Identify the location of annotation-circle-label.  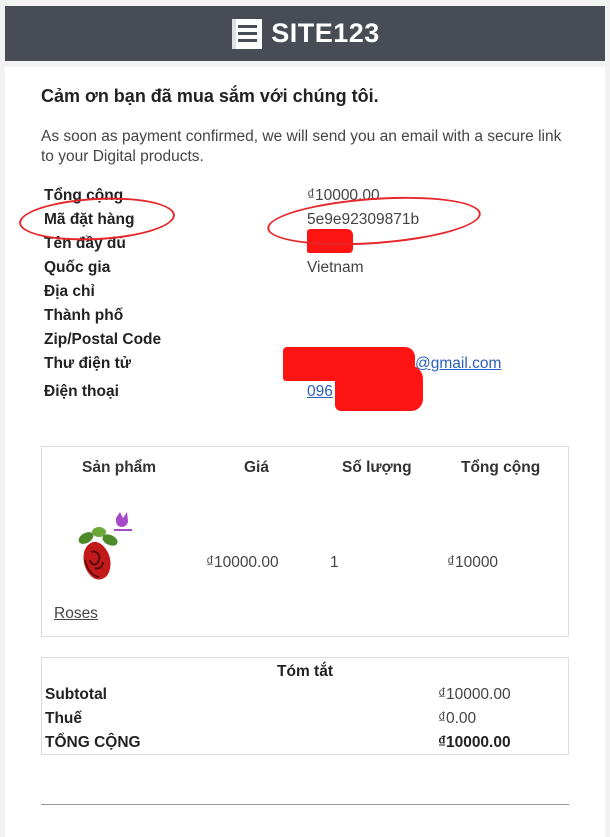
(97, 219).